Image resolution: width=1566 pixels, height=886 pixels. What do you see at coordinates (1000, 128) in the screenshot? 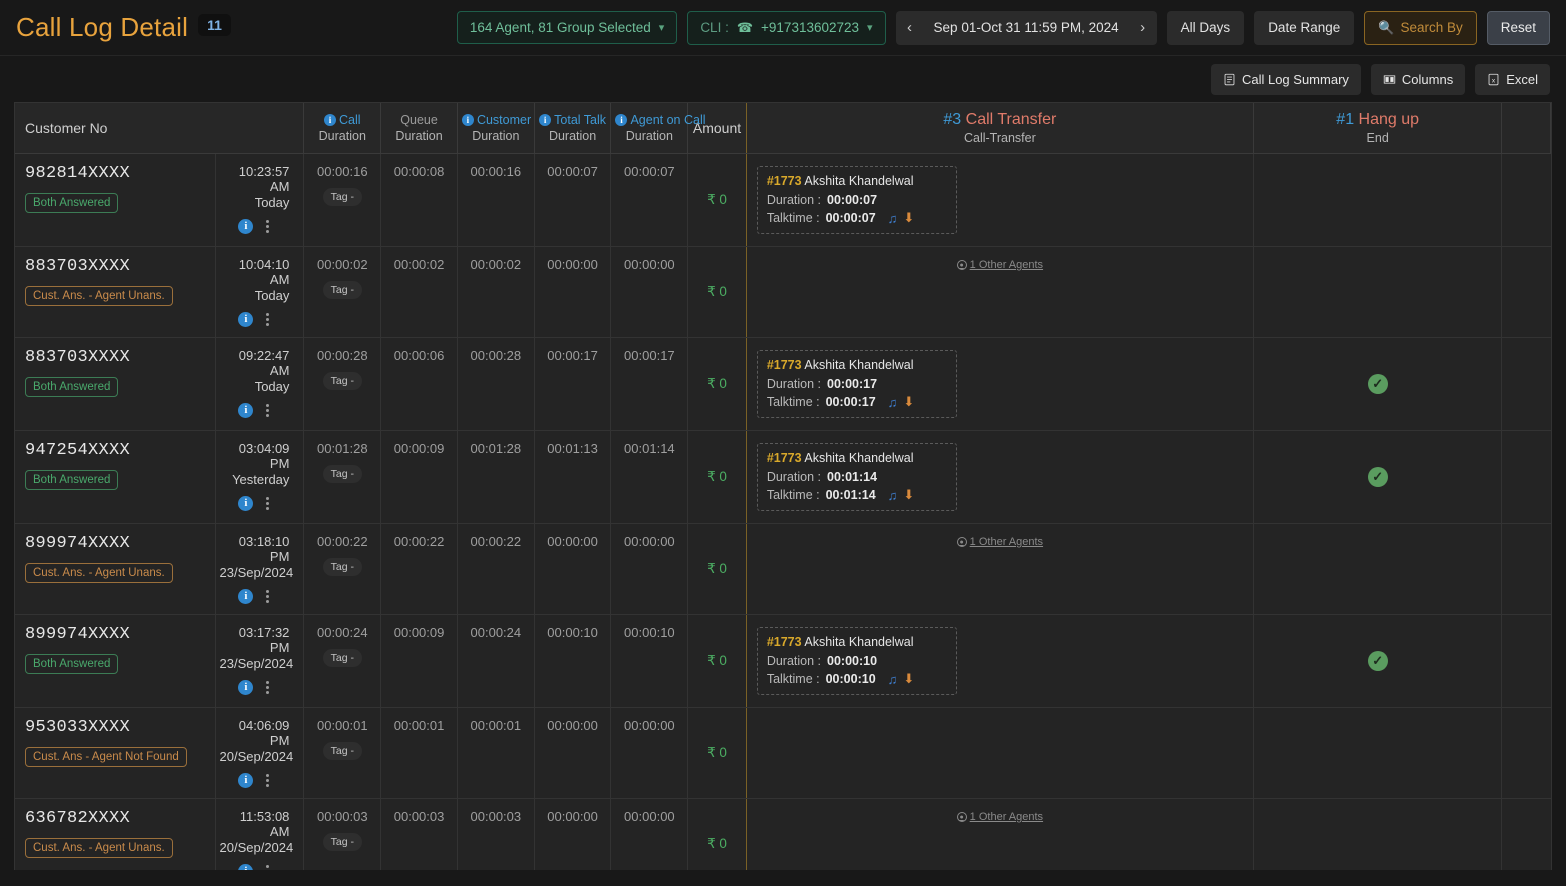
I see `column-header-call-transfer: #3 Call Transfer Call-Transfer` at bounding box center [1000, 128].